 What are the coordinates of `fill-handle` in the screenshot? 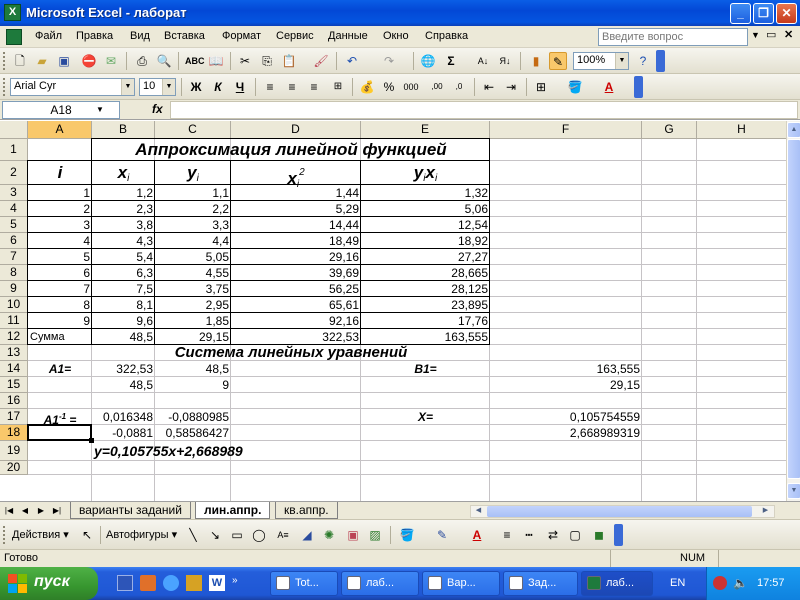 It's located at (91, 440).